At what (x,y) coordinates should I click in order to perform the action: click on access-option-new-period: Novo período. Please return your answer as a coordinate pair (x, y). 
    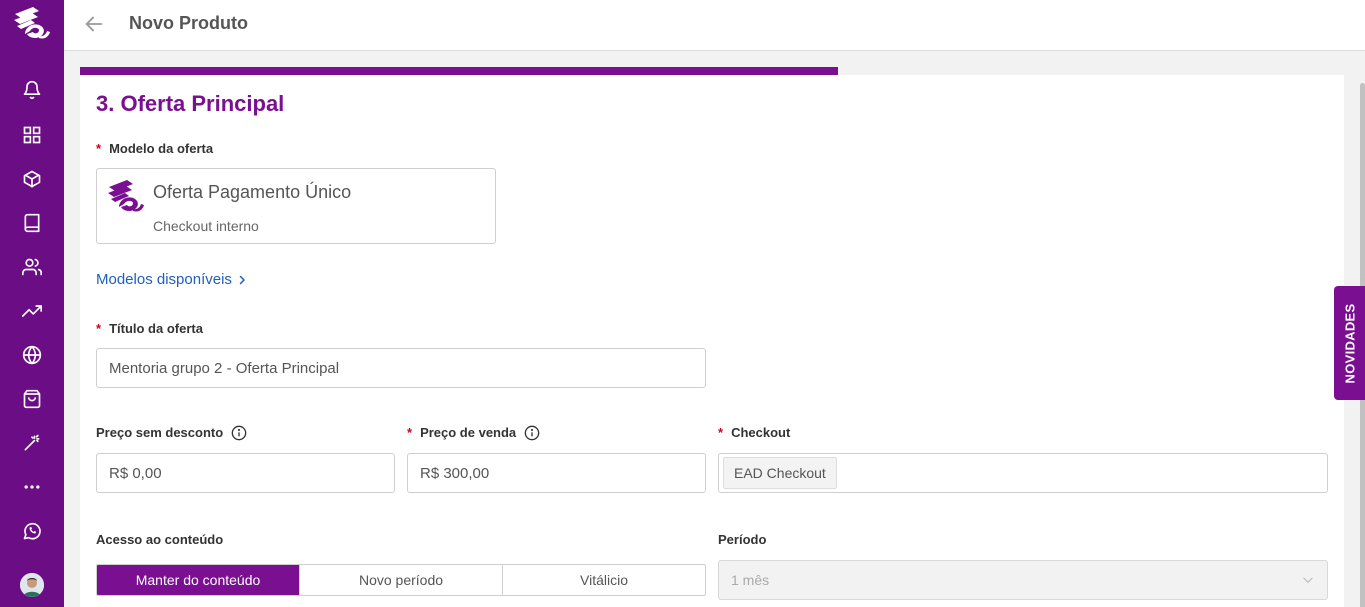
    Looking at the image, I should click on (401, 580).